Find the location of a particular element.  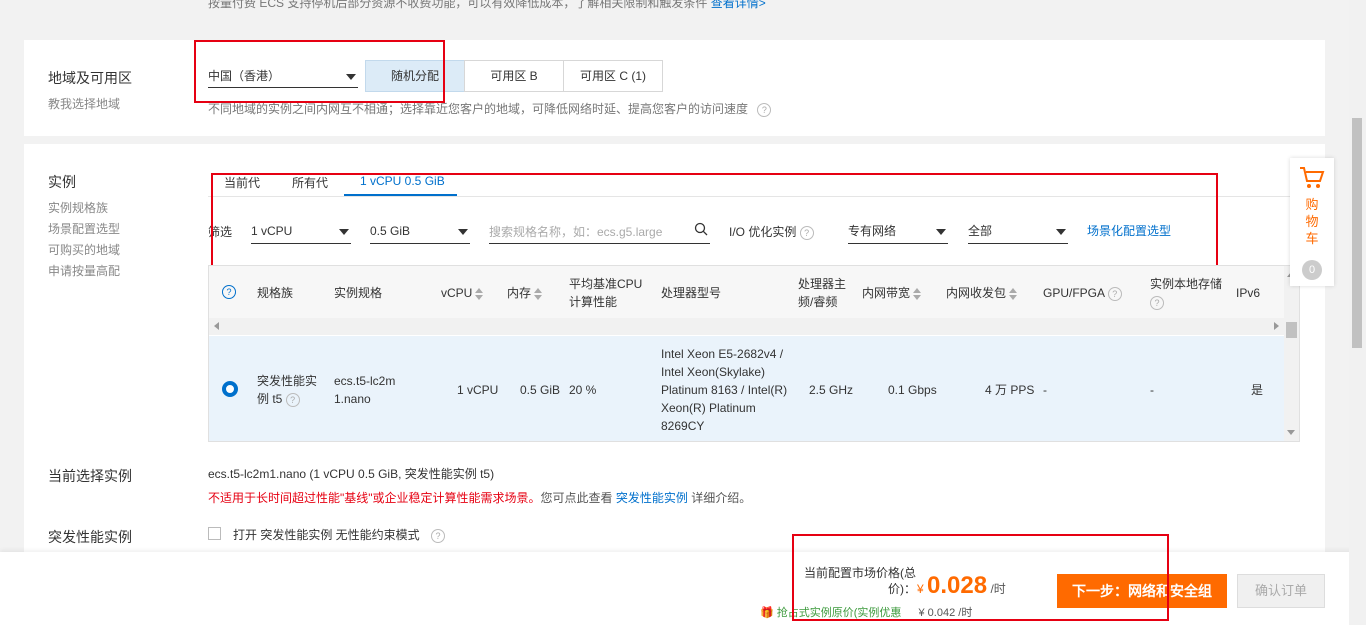

row-family: 突发性能实例 t5 ? is located at coordinates (290, 390).